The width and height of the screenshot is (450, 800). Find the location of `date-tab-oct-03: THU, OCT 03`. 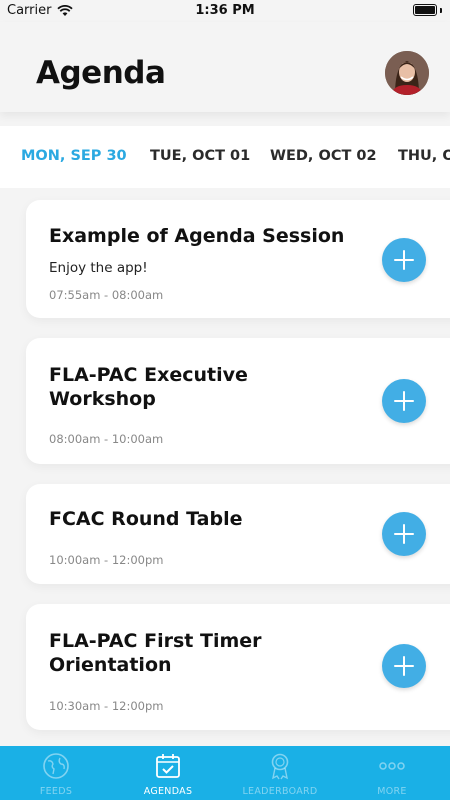

date-tab-oct-03: THU, OCT 03 is located at coordinates (424, 156).